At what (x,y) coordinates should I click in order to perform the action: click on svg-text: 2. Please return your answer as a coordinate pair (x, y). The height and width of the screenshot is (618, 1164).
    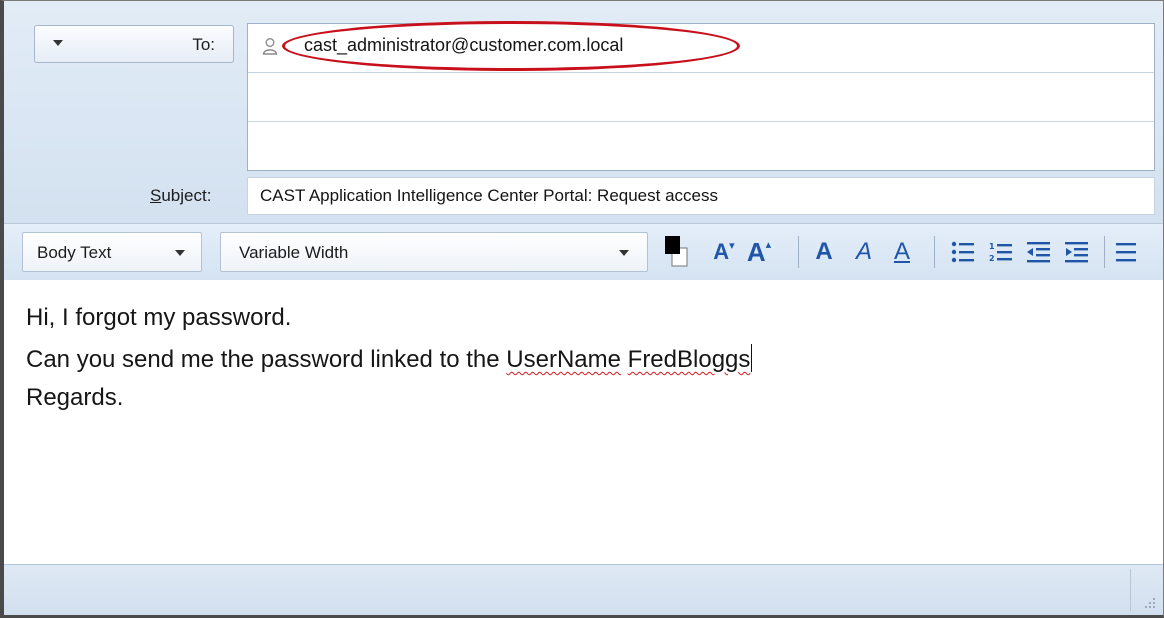
    Looking at the image, I should click on (992, 258).